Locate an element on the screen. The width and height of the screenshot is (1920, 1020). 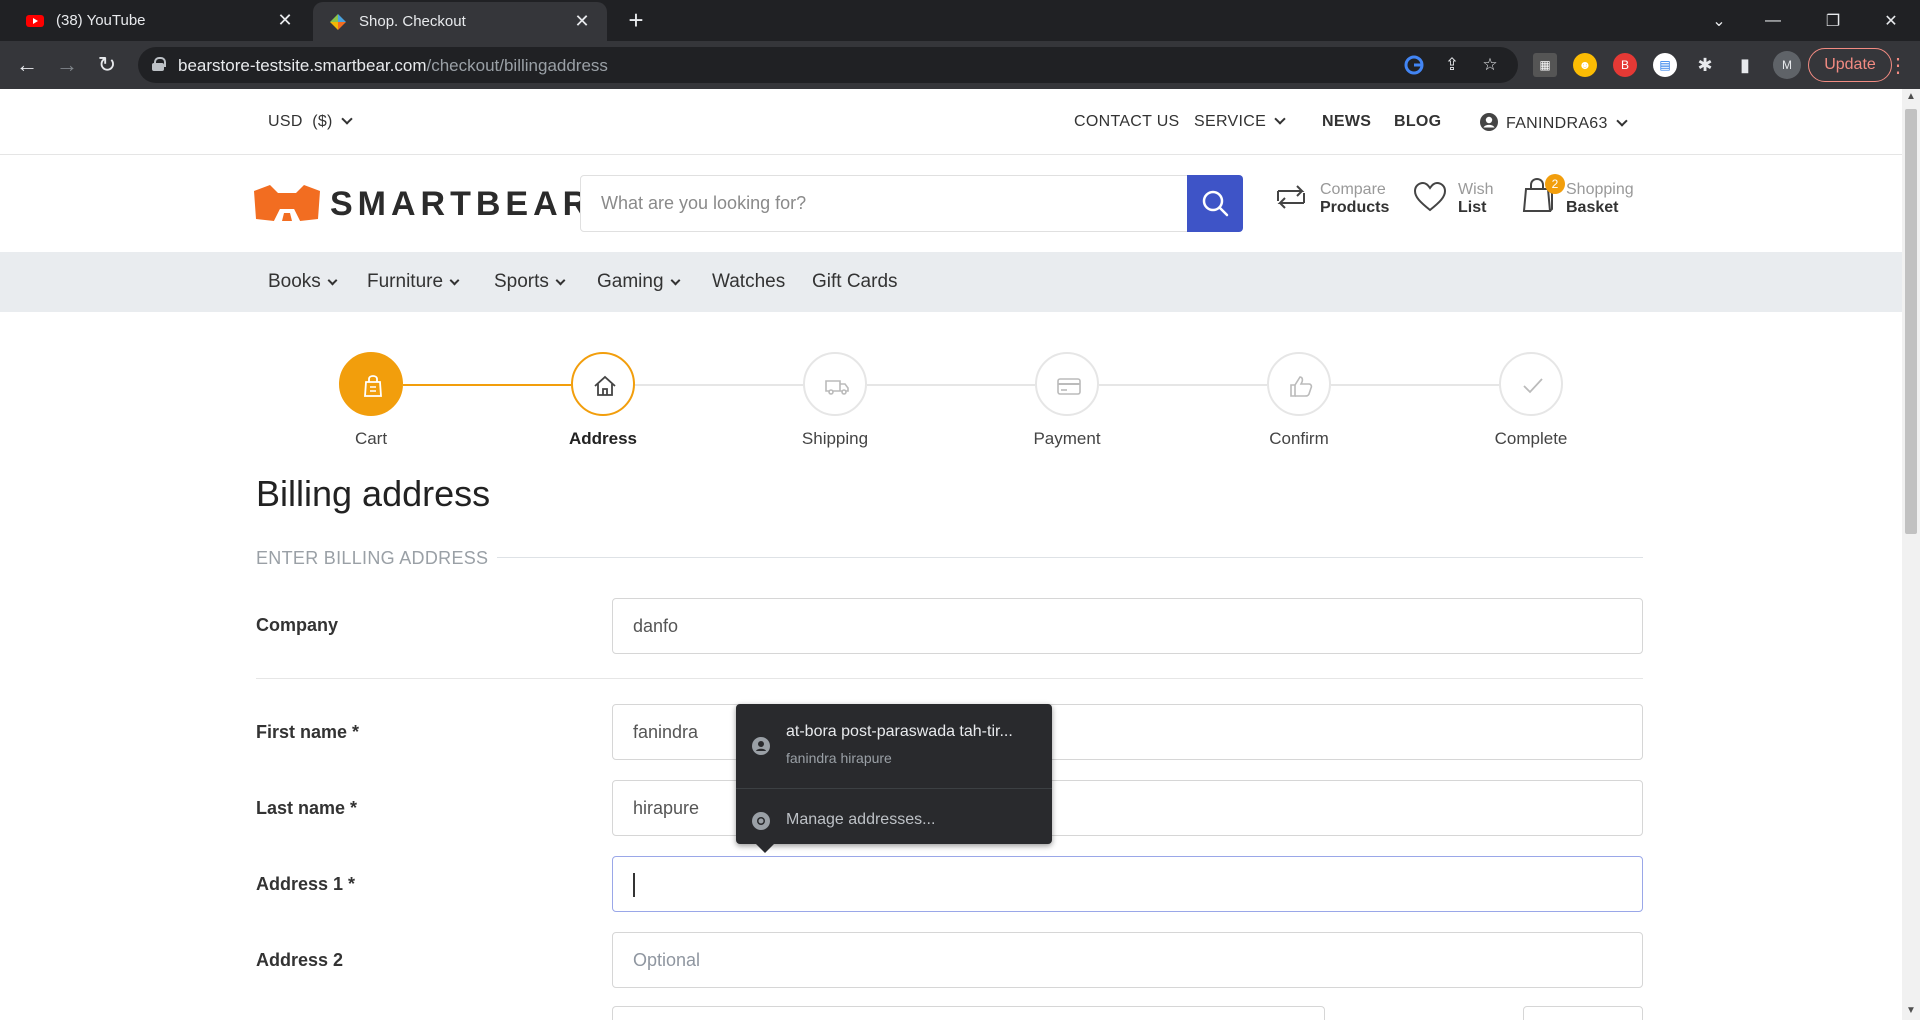
extensions-puzzle-icon: ✱ is located at coordinates (1705, 65).